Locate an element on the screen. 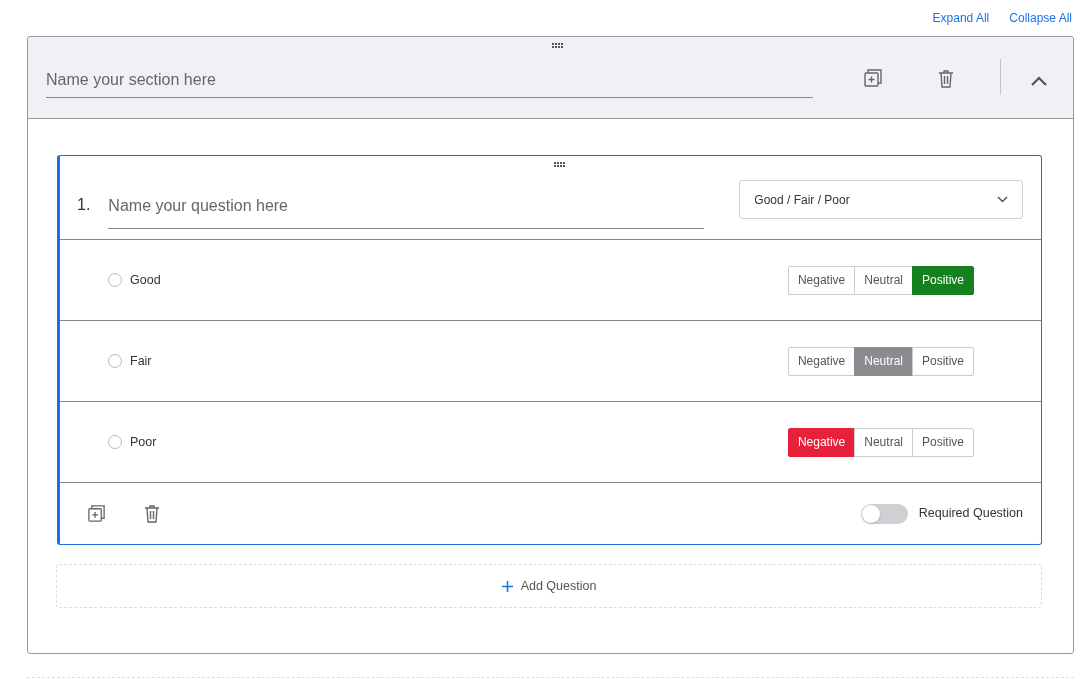 The height and width of the screenshot is (679, 1085). chevron-icon is located at coordinates (1039, 81).